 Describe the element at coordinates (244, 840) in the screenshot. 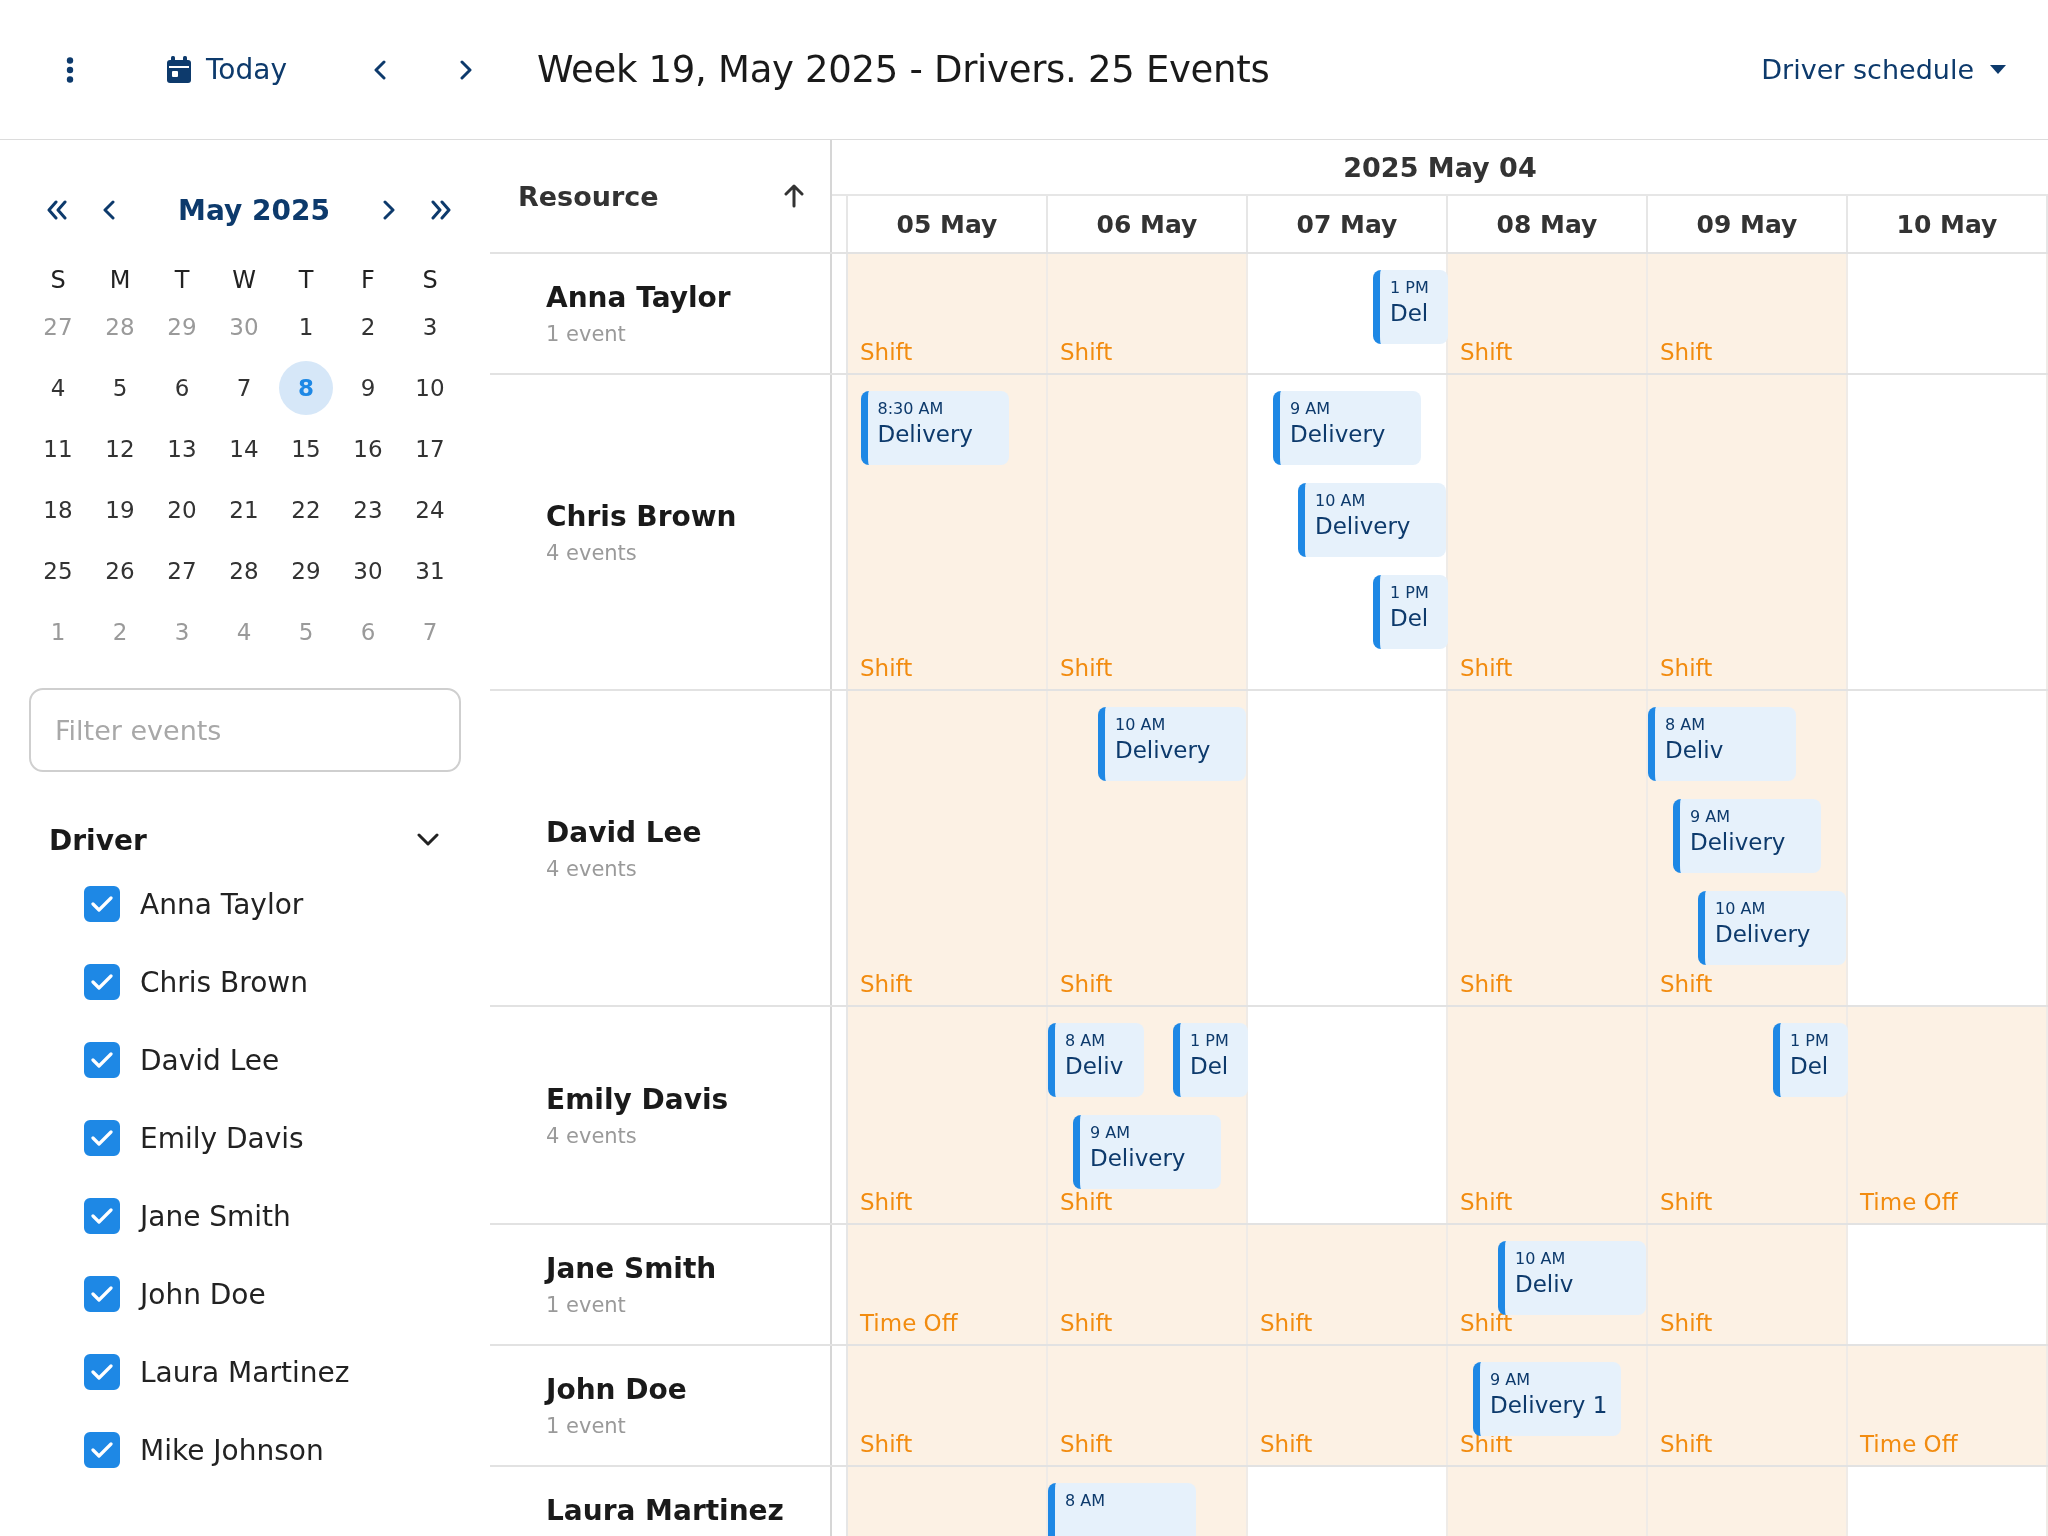

I see `filter-section-header: Driver` at that location.